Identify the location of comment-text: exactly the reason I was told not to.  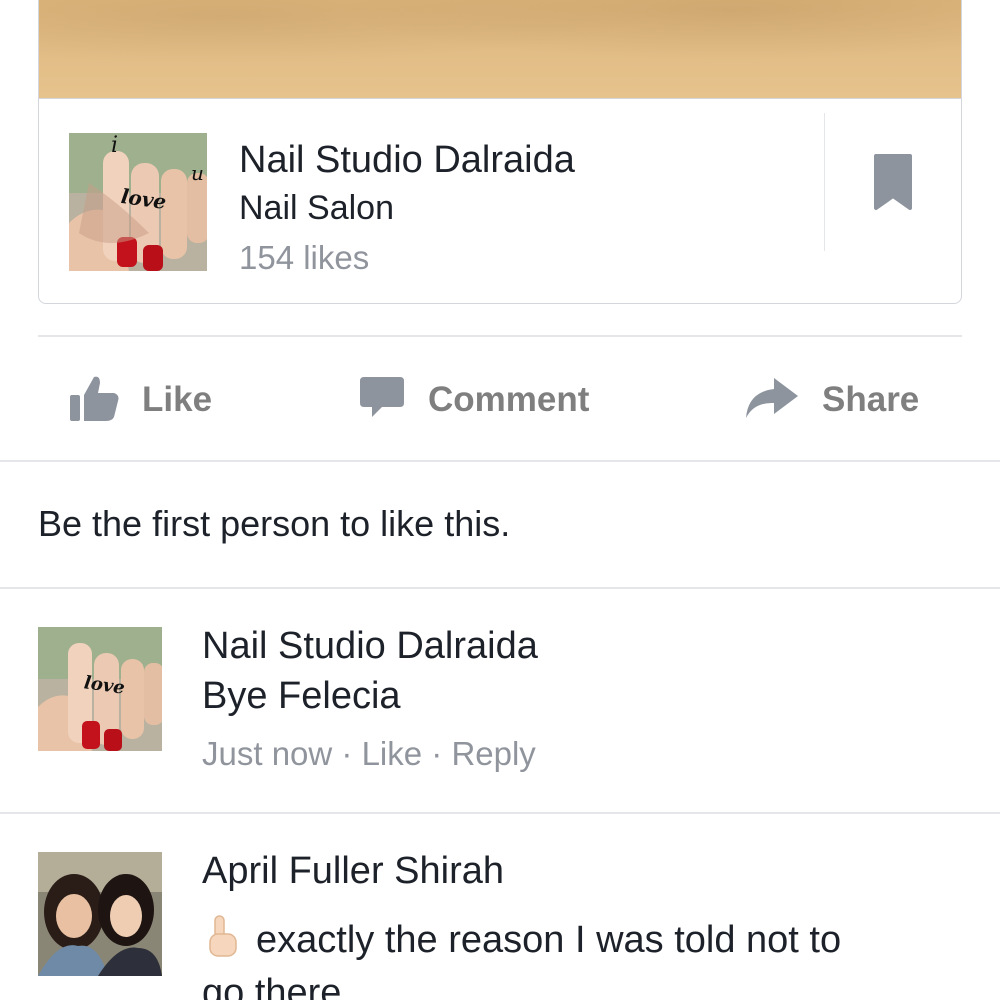
(521, 938).